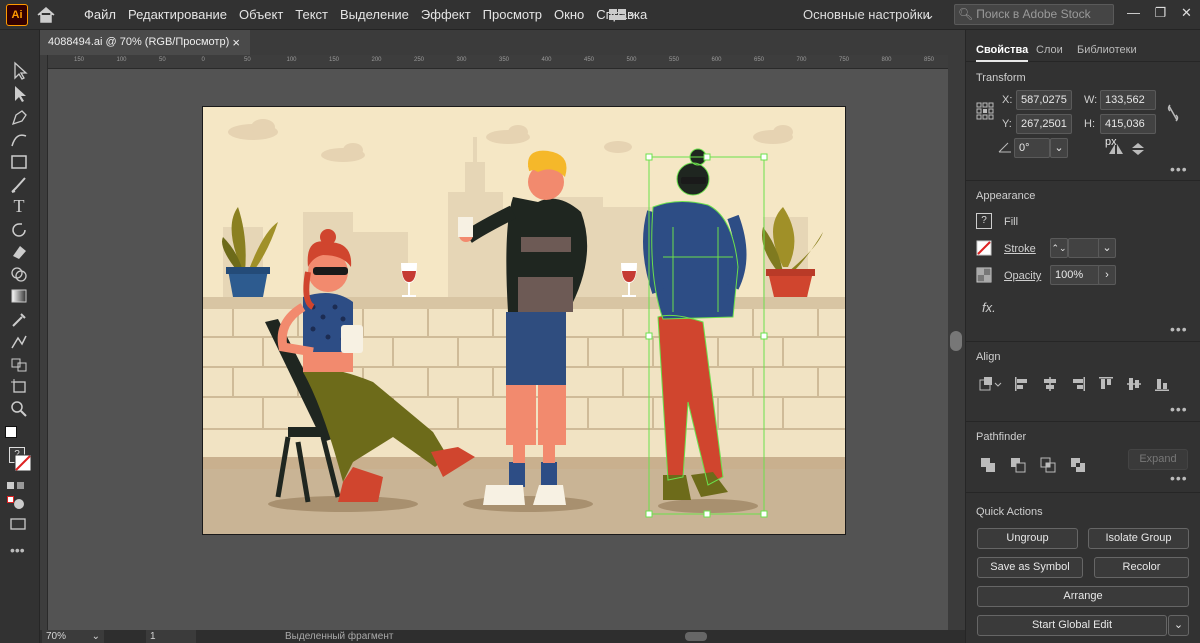 The width and height of the screenshot is (1200, 643). What do you see at coordinates (1128, 107) in the screenshot?
I see `width-field: 133,562 px` at bounding box center [1128, 107].